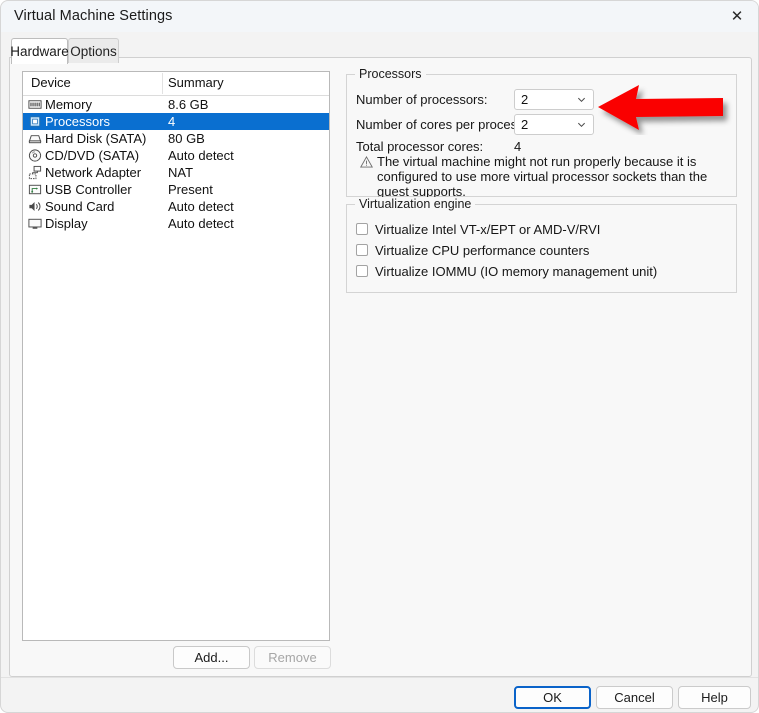  I want to click on sound-card-icon, so click(35, 206).